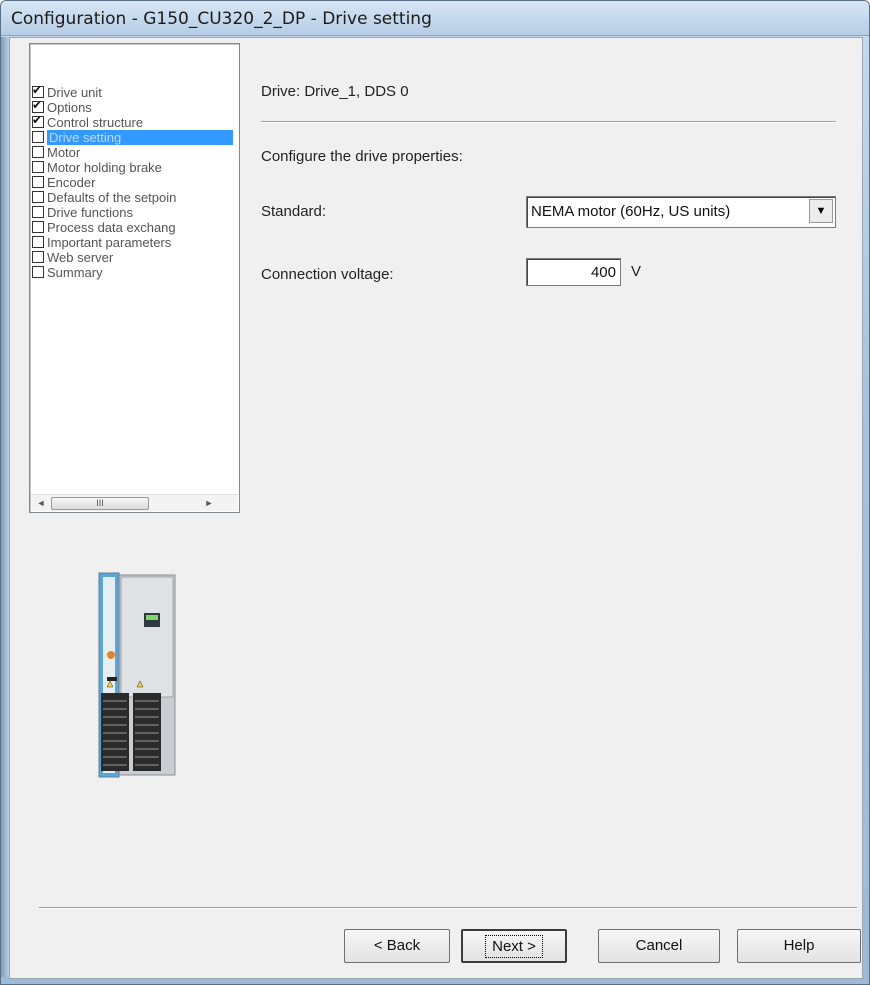 Image resolution: width=870 pixels, height=985 pixels. I want to click on tree-item: Summary, so click(67, 272).